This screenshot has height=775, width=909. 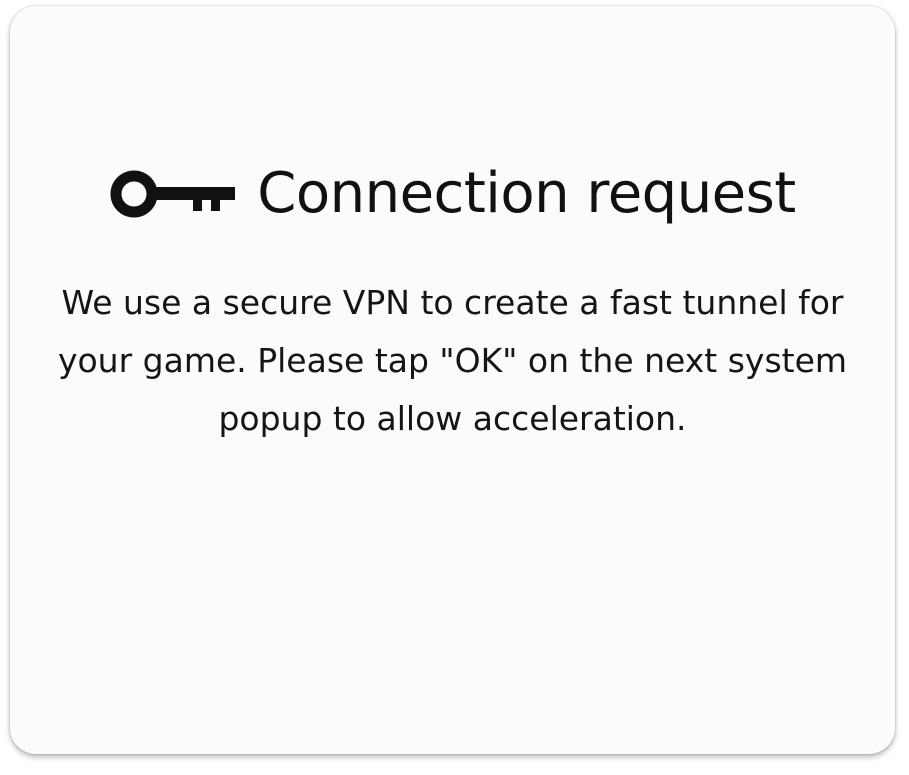 I want to click on dialog-title: Connection request, so click(x=526, y=193).